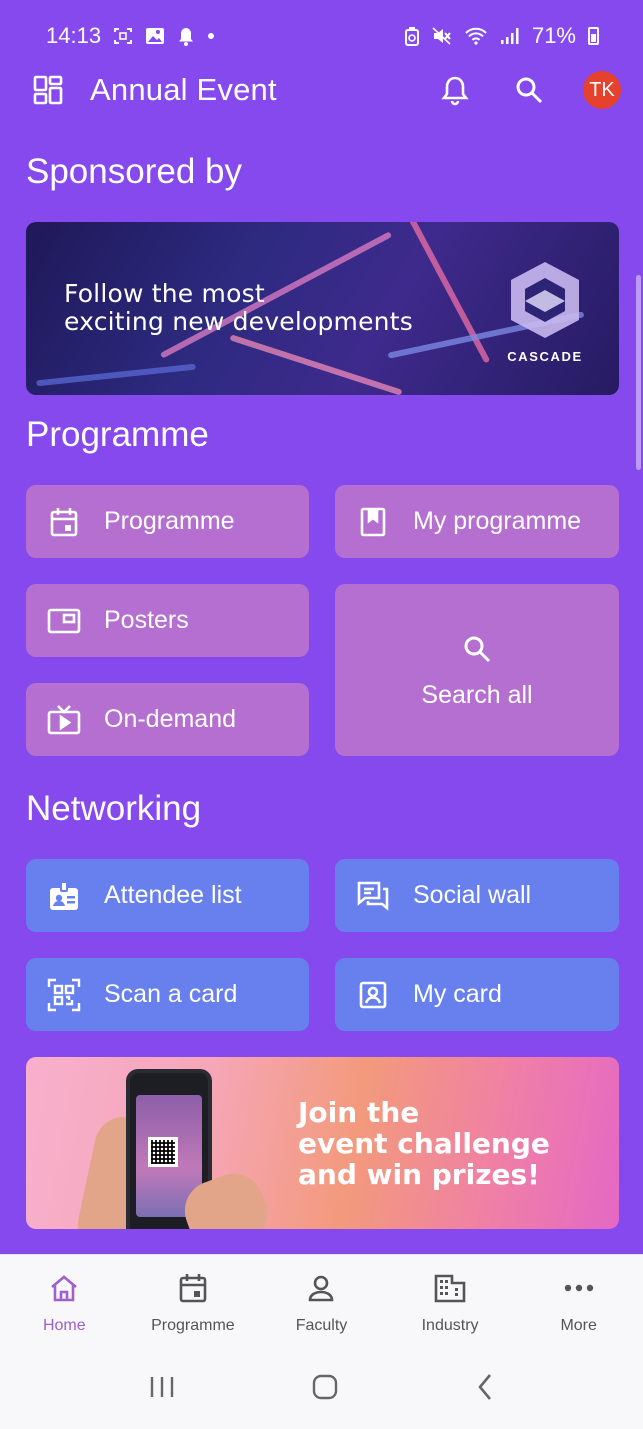 This screenshot has height=1429, width=643. What do you see at coordinates (545, 312) in the screenshot?
I see `cascade-logo: CASCADE` at bounding box center [545, 312].